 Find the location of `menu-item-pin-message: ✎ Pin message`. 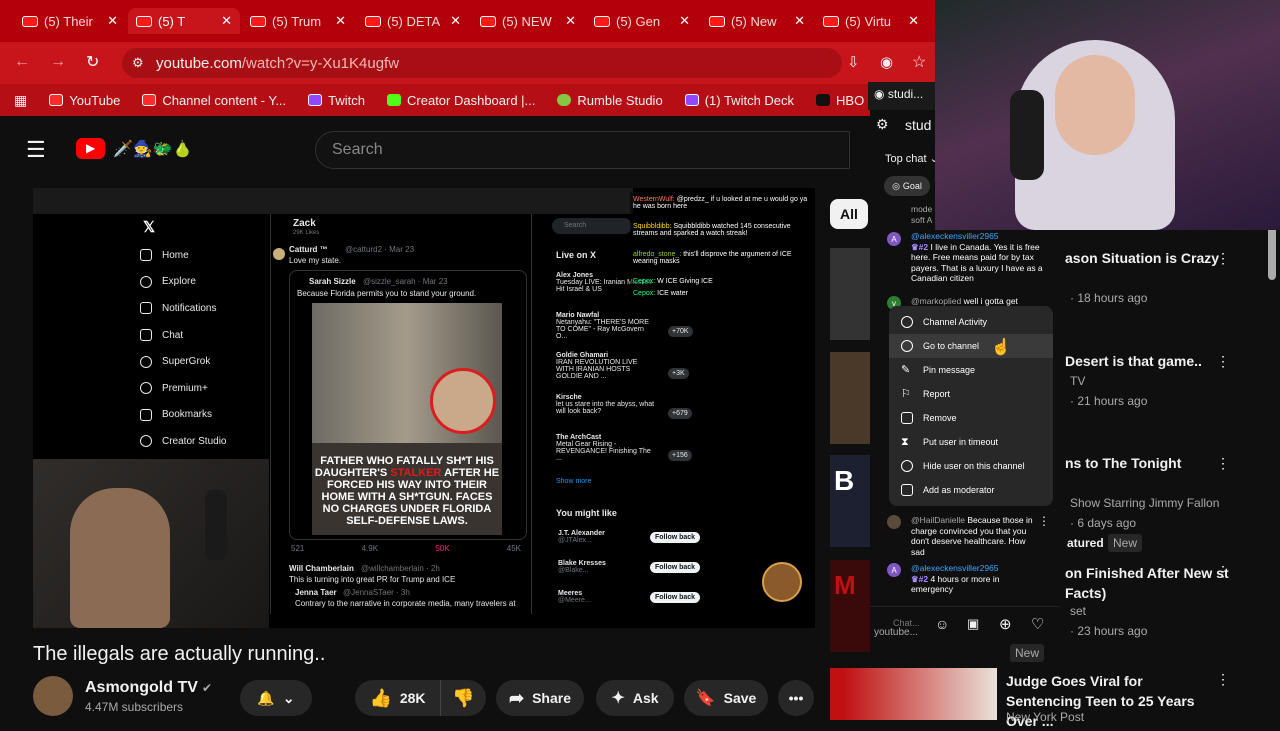

menu-item-pin-message: ✎ Pin message is located at coordinates (971, 370).